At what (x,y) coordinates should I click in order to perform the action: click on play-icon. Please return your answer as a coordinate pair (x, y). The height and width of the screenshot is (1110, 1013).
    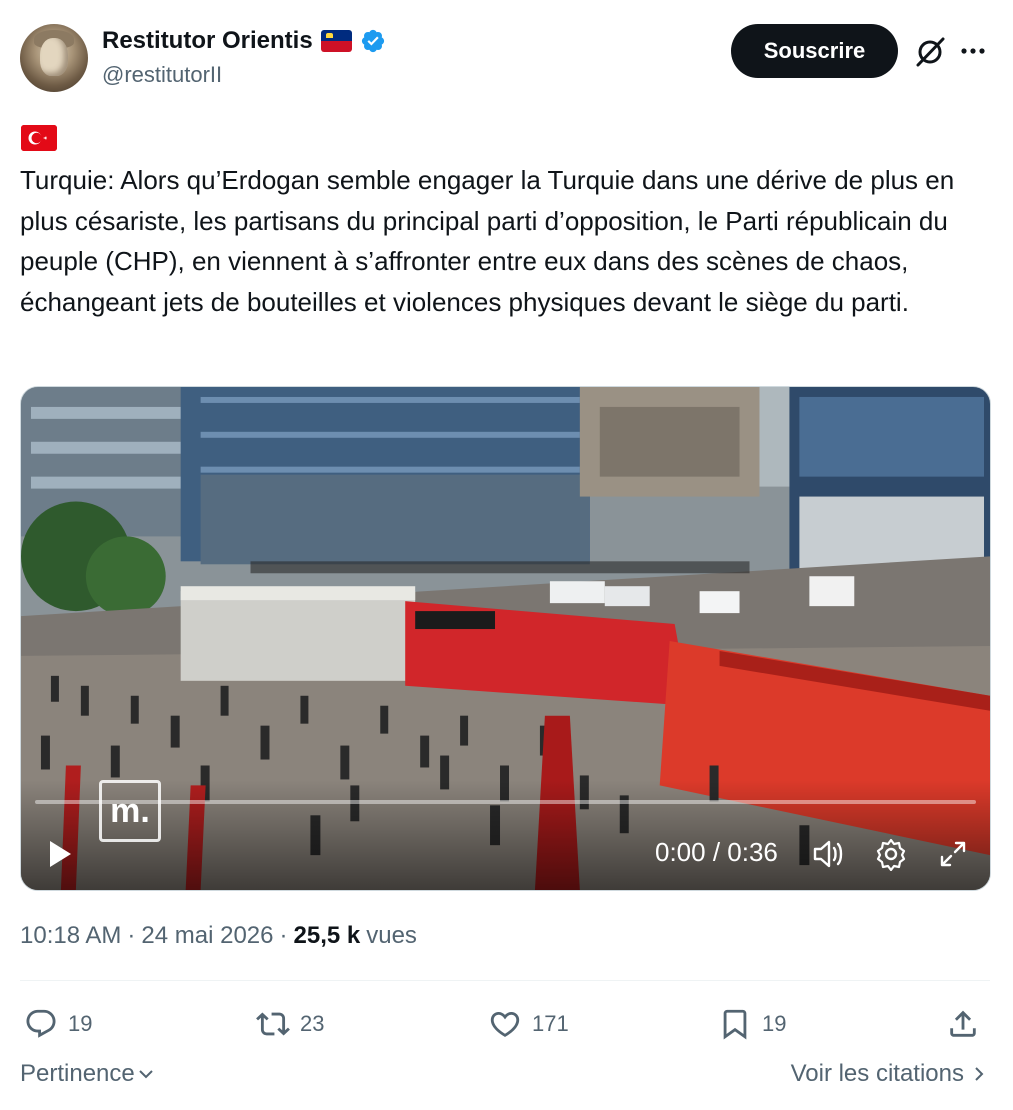
    Looking at the image, I should click on (60, 854).